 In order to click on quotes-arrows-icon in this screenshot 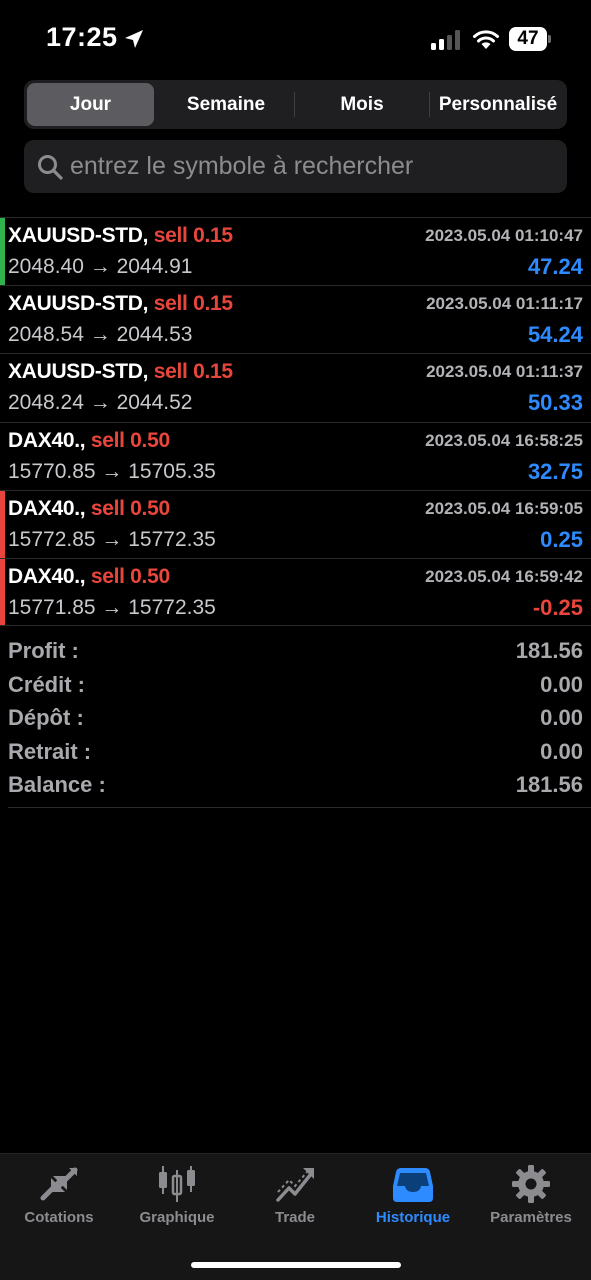, I will do `click(59, 1184)`.